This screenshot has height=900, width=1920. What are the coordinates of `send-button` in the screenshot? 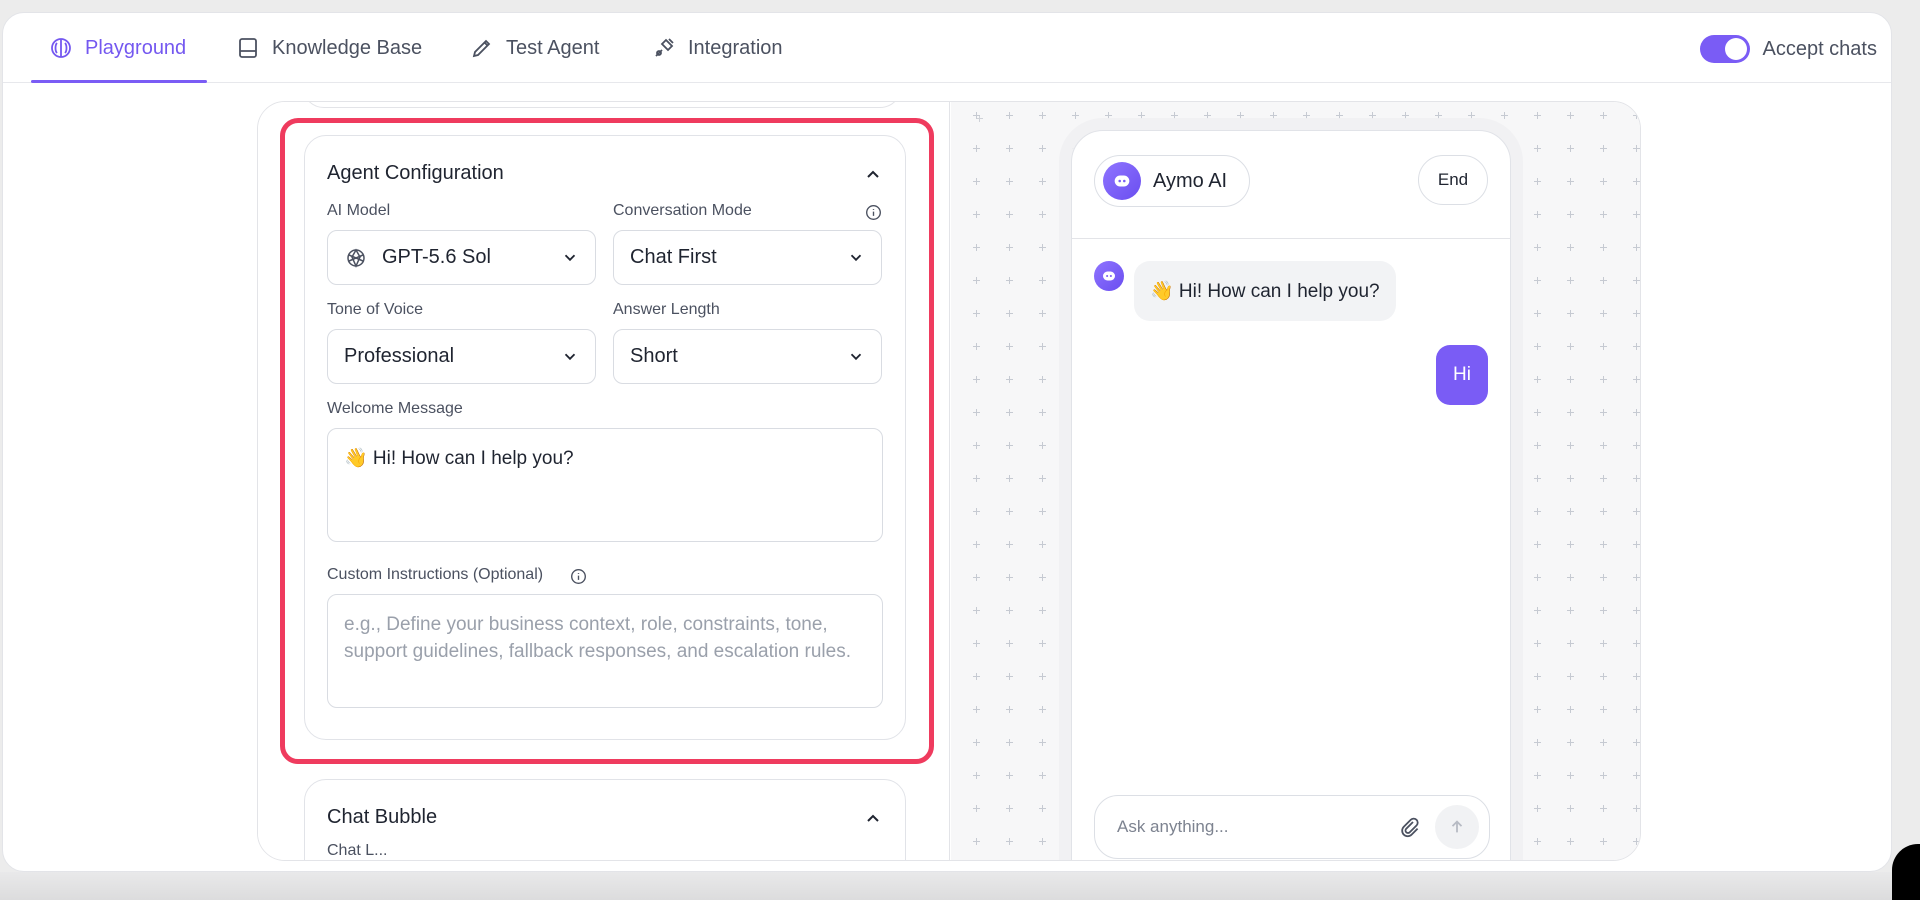 It's located at (1457, 827).